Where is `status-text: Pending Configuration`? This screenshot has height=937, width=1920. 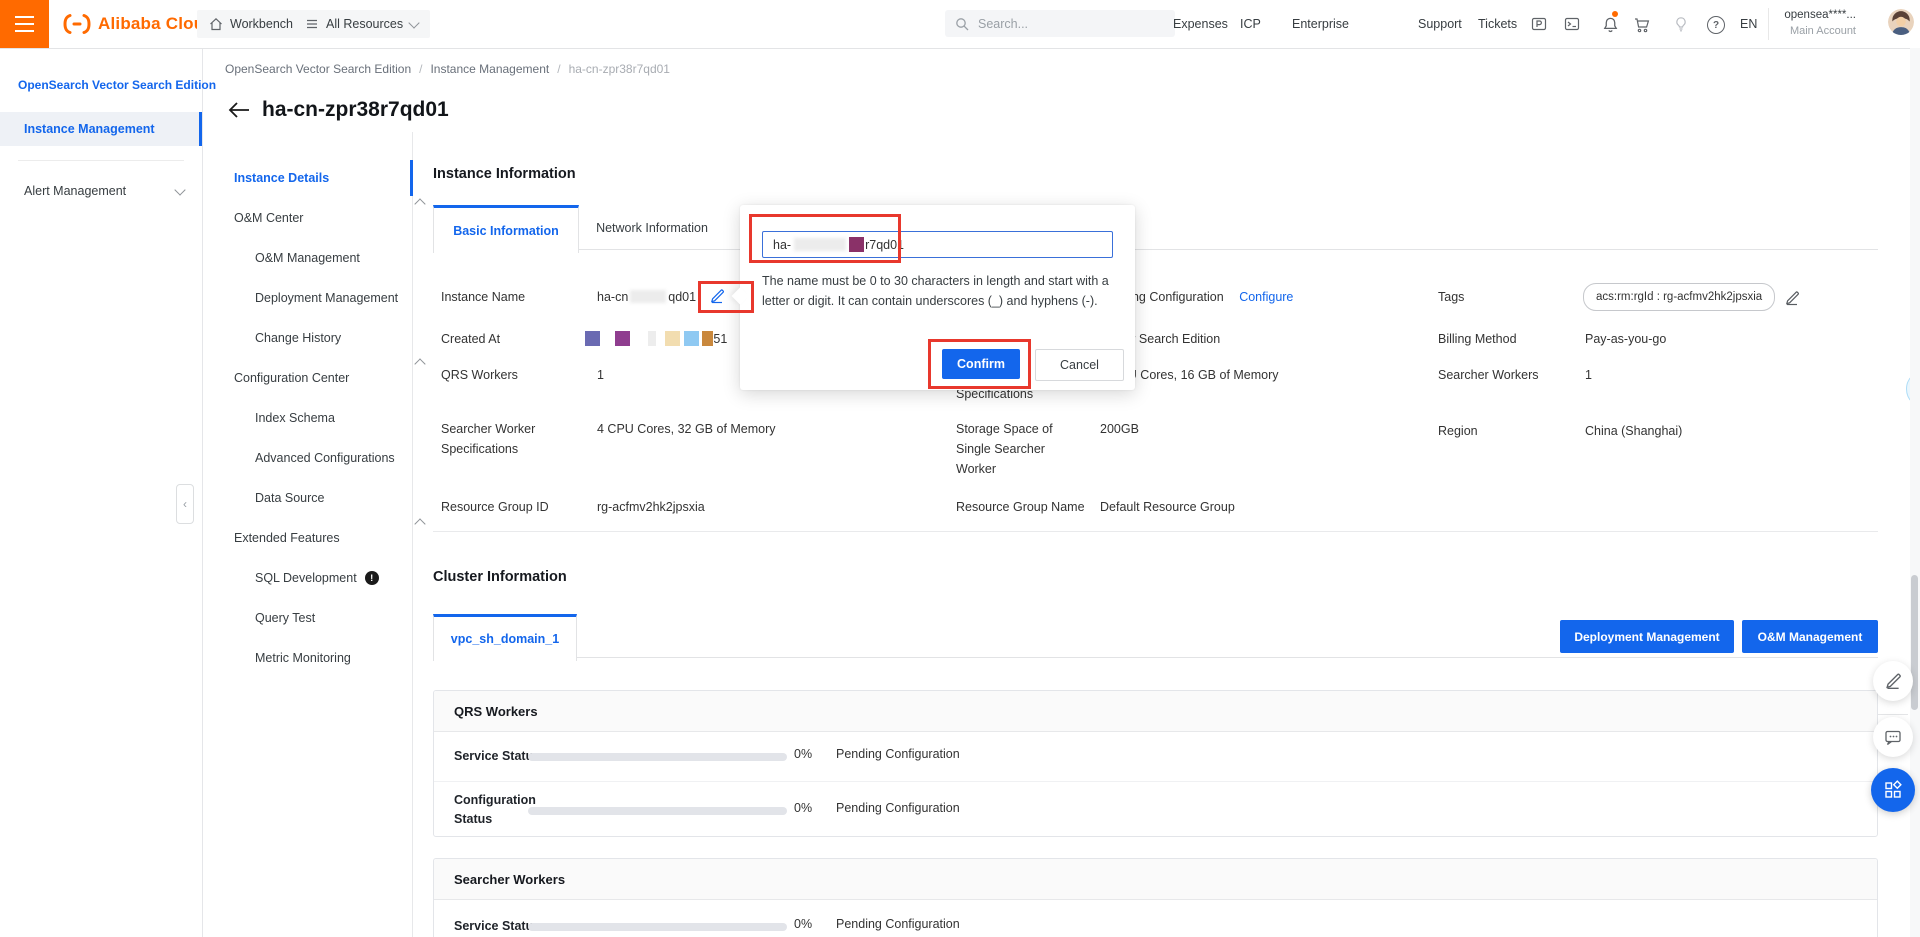
status-text: Pending Configuration is located at coordinates (898, 808).